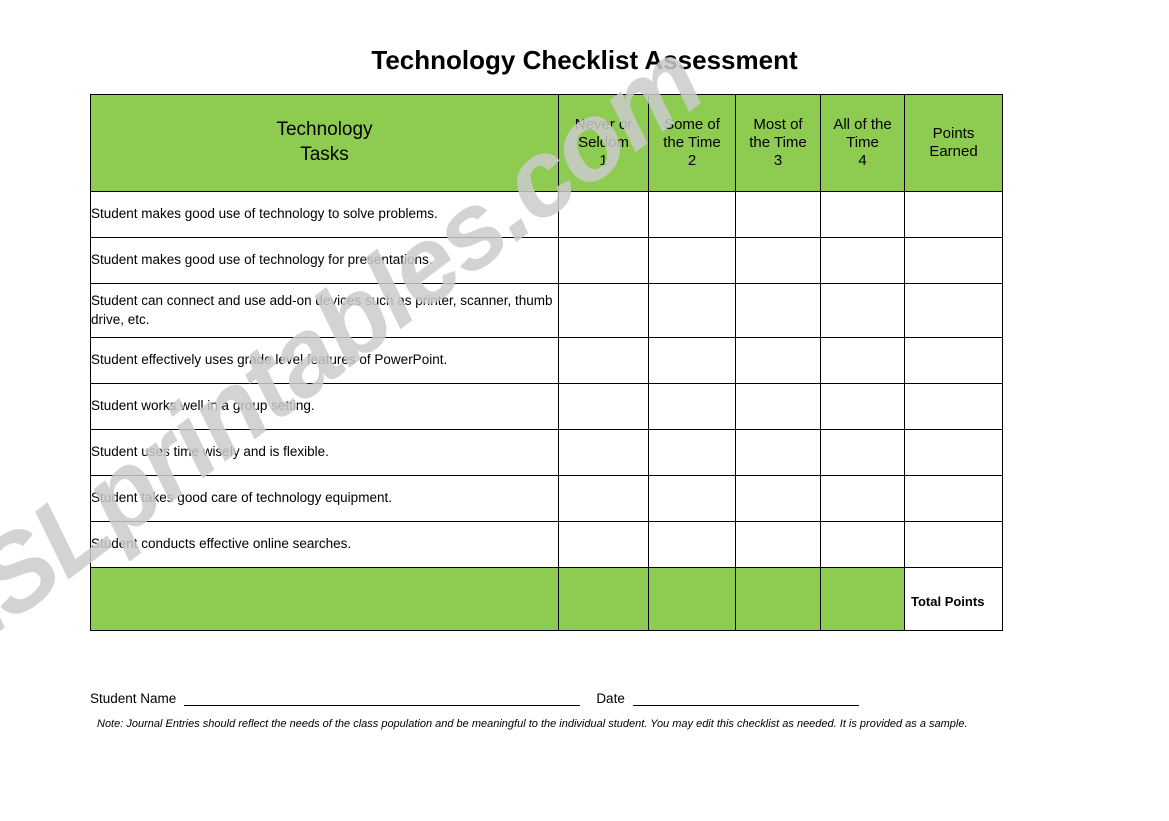  What do you see at coordinates (324, 599) in the screenshot?
I see `total-row-filler-tasks` at bounding box center [324, 599].